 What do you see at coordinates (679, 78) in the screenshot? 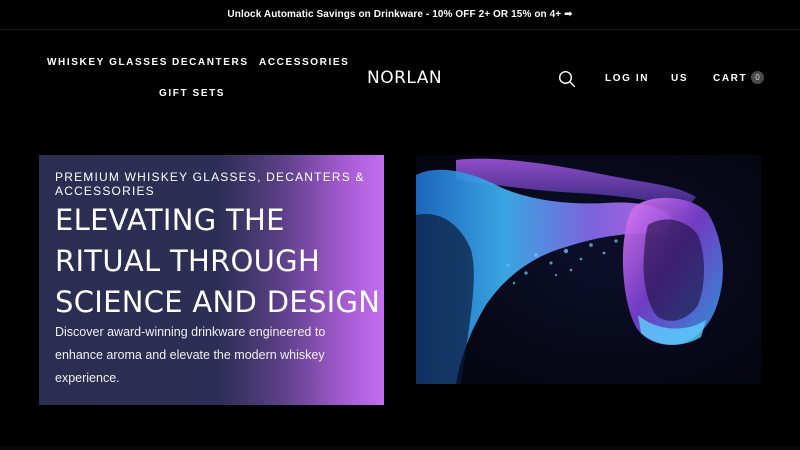
I see `region-selector: US` at bounding box center [679, 78].